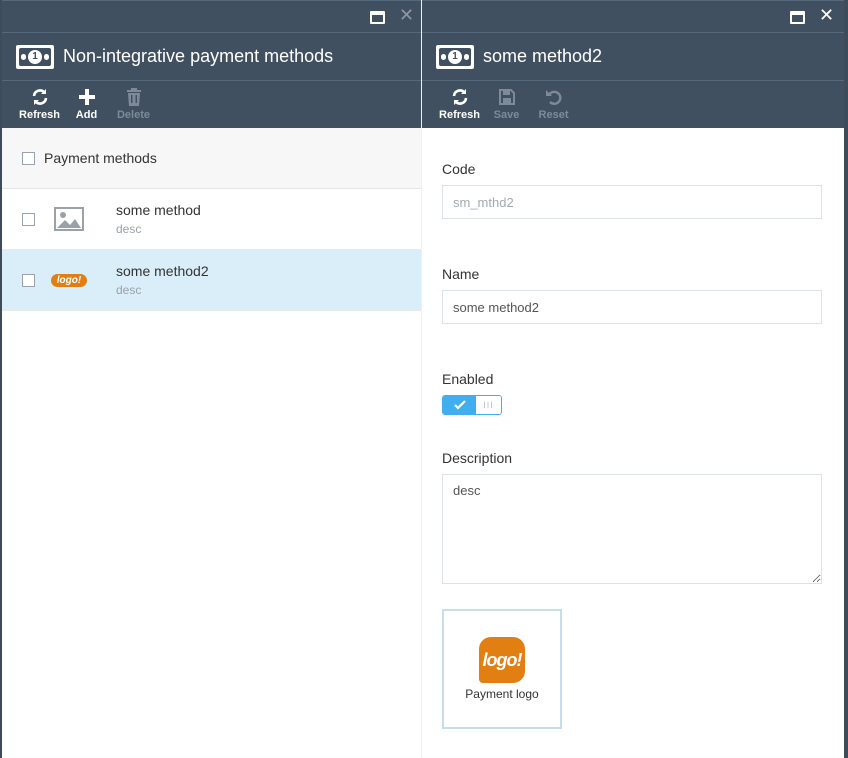  I want to click on undo-icon, so click(554, 97).